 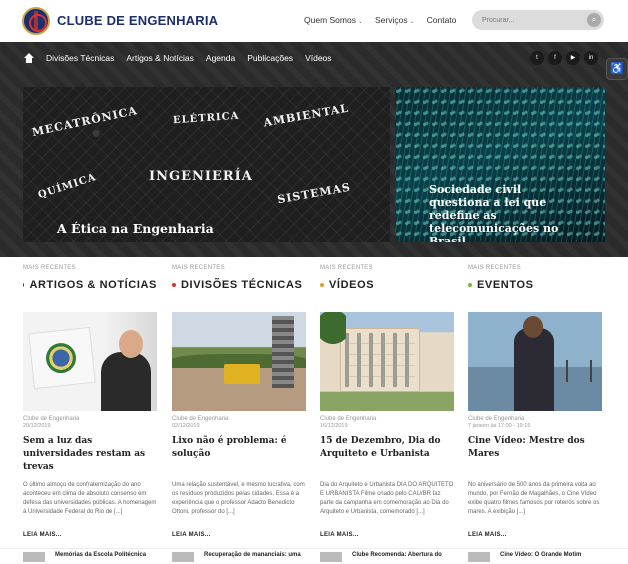 I want to click on related-item: Recuperação de mananciais: uma, so click(x=239, y=558).